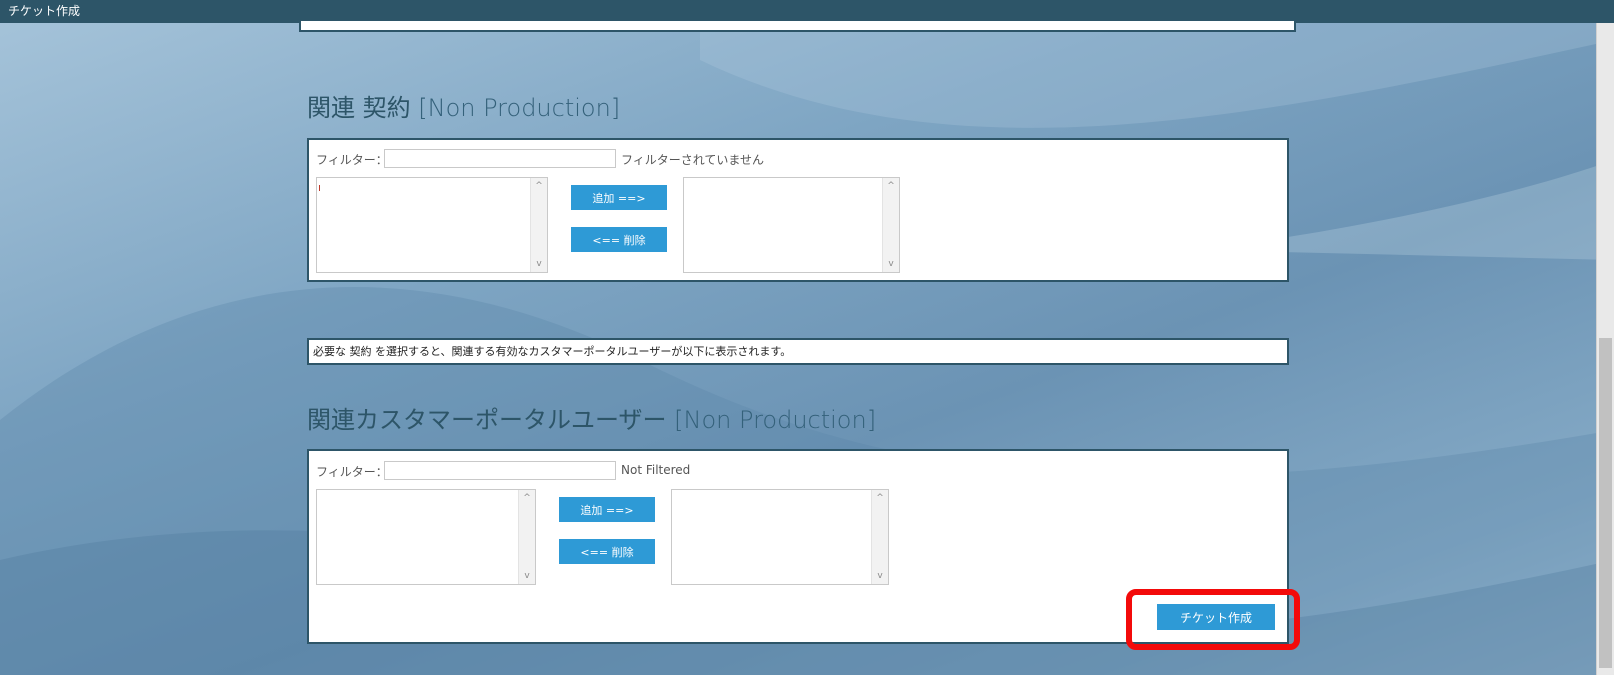 The width and height of the screenshot is (1614, 675). I want to click on window-title: チケット作成, so click(44, 11).